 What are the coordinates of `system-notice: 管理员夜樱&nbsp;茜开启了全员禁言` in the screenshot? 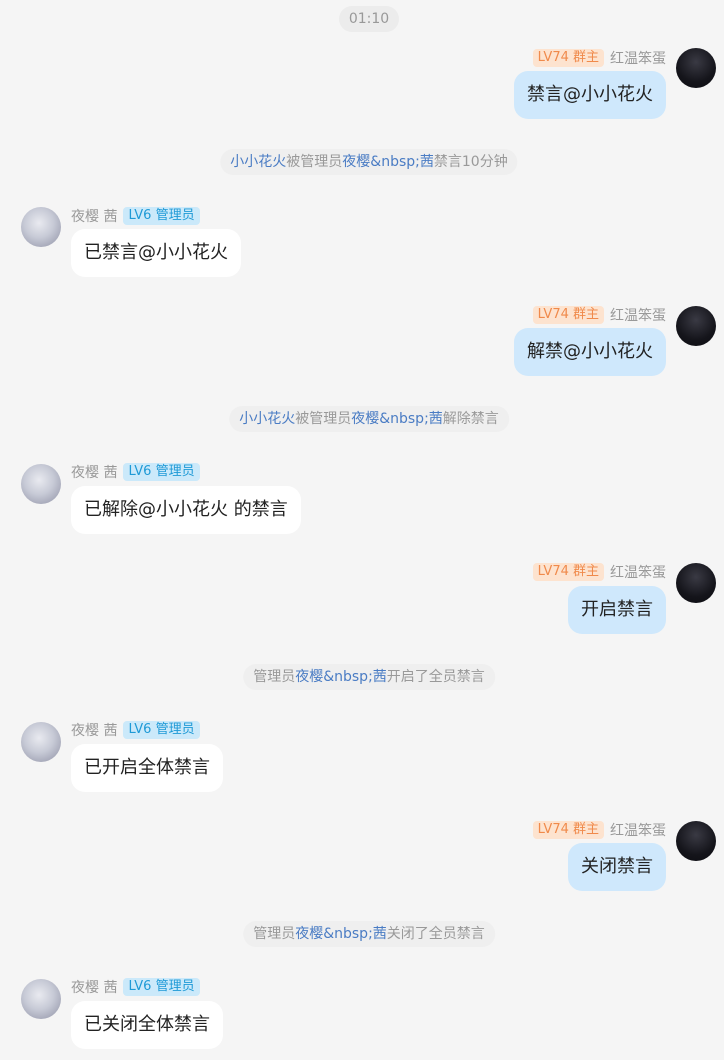 It's located at (369, 677).